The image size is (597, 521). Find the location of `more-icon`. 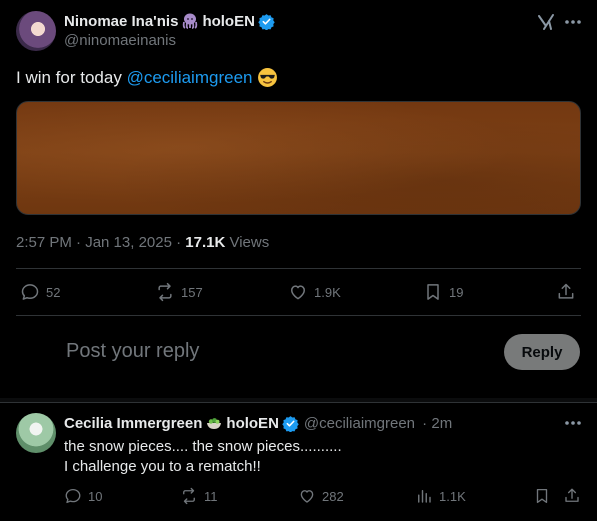

more-icon is located at coordinates (573, 22).